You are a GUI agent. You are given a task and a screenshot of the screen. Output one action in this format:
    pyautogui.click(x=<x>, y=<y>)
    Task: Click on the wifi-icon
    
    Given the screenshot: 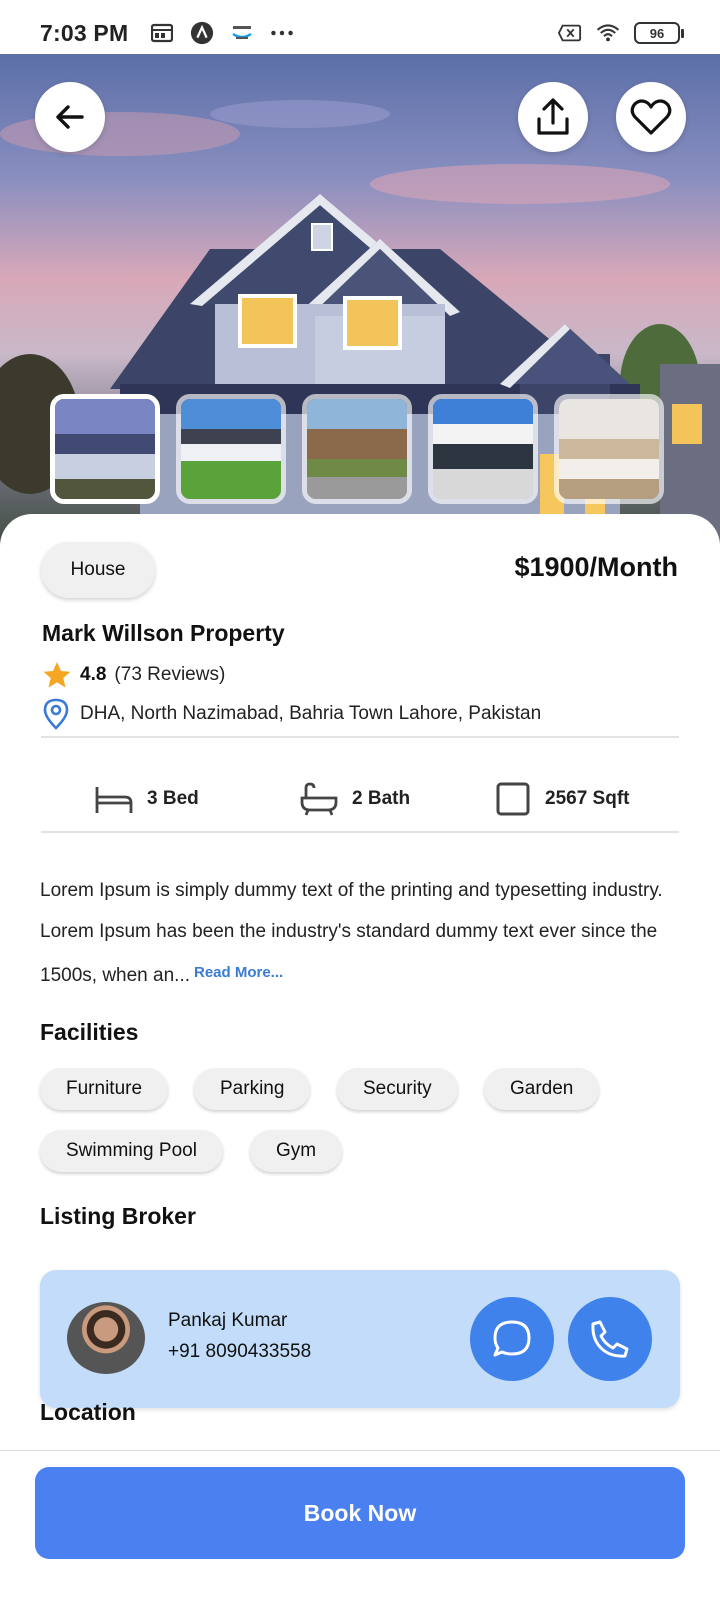 What is the action you would take?
    pyautogui.click(x=608, y=33)
    